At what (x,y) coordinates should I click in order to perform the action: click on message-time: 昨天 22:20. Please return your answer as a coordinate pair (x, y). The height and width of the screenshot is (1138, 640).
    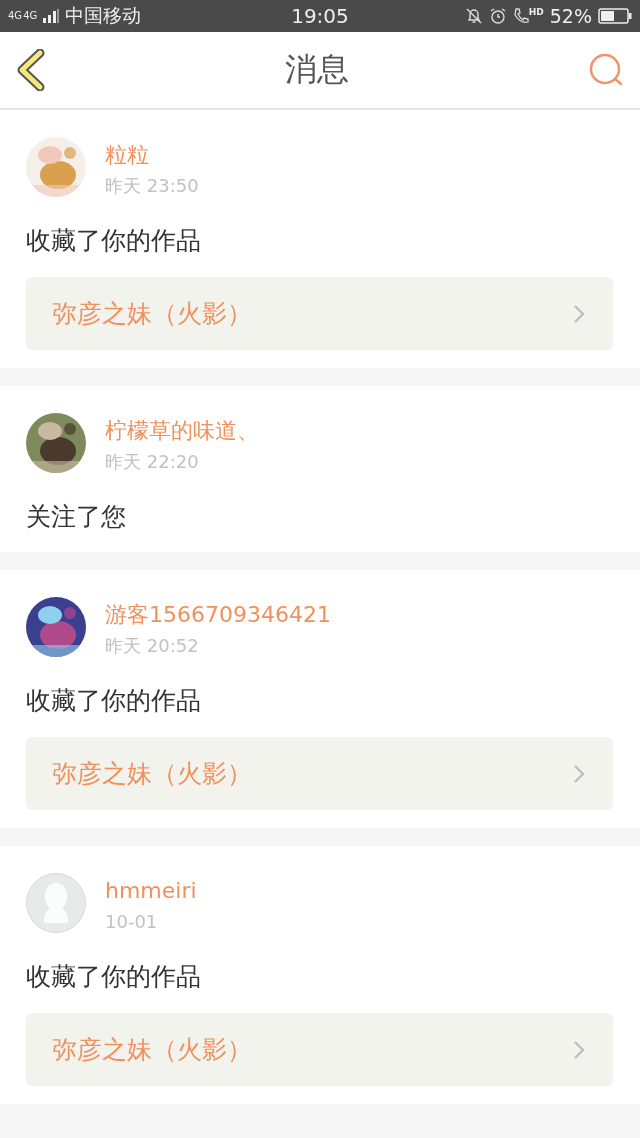
    Looking at the image, I should click on (152, 462).